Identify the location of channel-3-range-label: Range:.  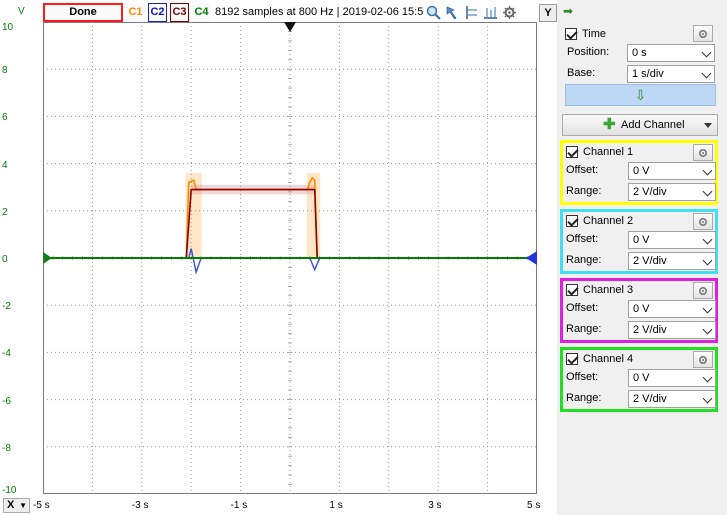
(584, 329).